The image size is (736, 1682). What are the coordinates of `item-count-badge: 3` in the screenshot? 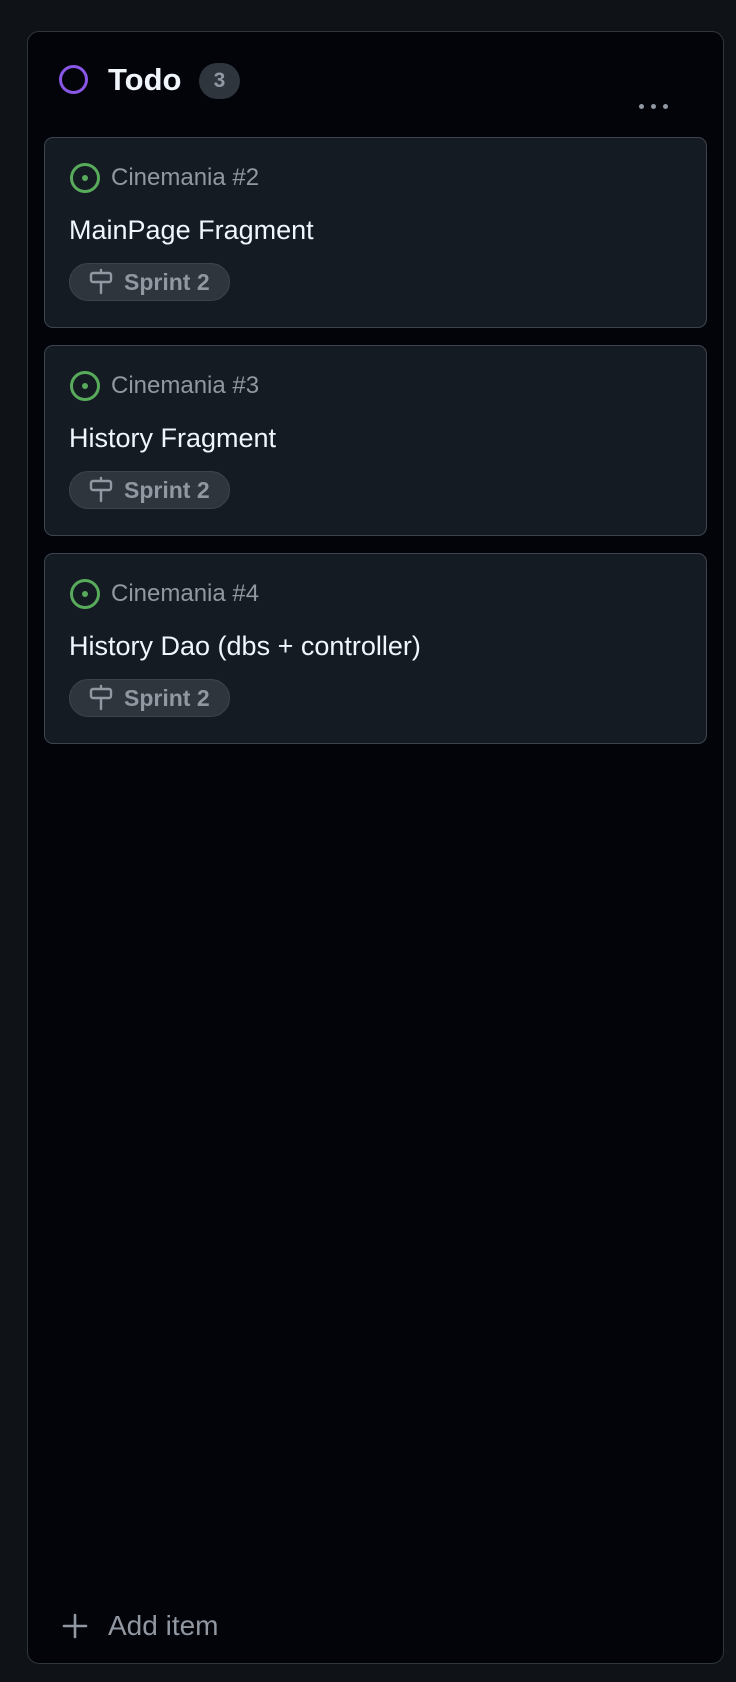 It's located at (219, 81).